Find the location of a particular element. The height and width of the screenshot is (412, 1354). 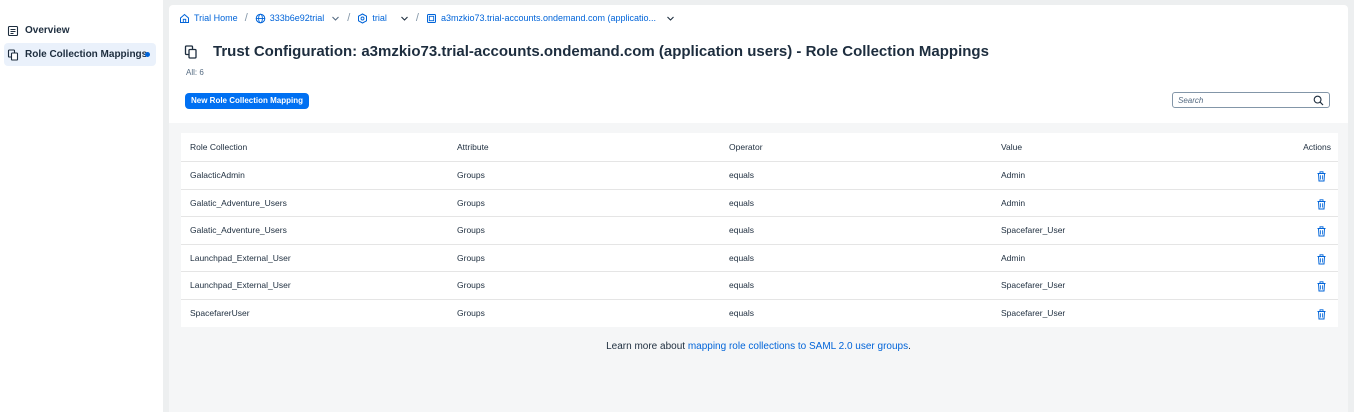

search-input is located at coordinates (1245, 100).